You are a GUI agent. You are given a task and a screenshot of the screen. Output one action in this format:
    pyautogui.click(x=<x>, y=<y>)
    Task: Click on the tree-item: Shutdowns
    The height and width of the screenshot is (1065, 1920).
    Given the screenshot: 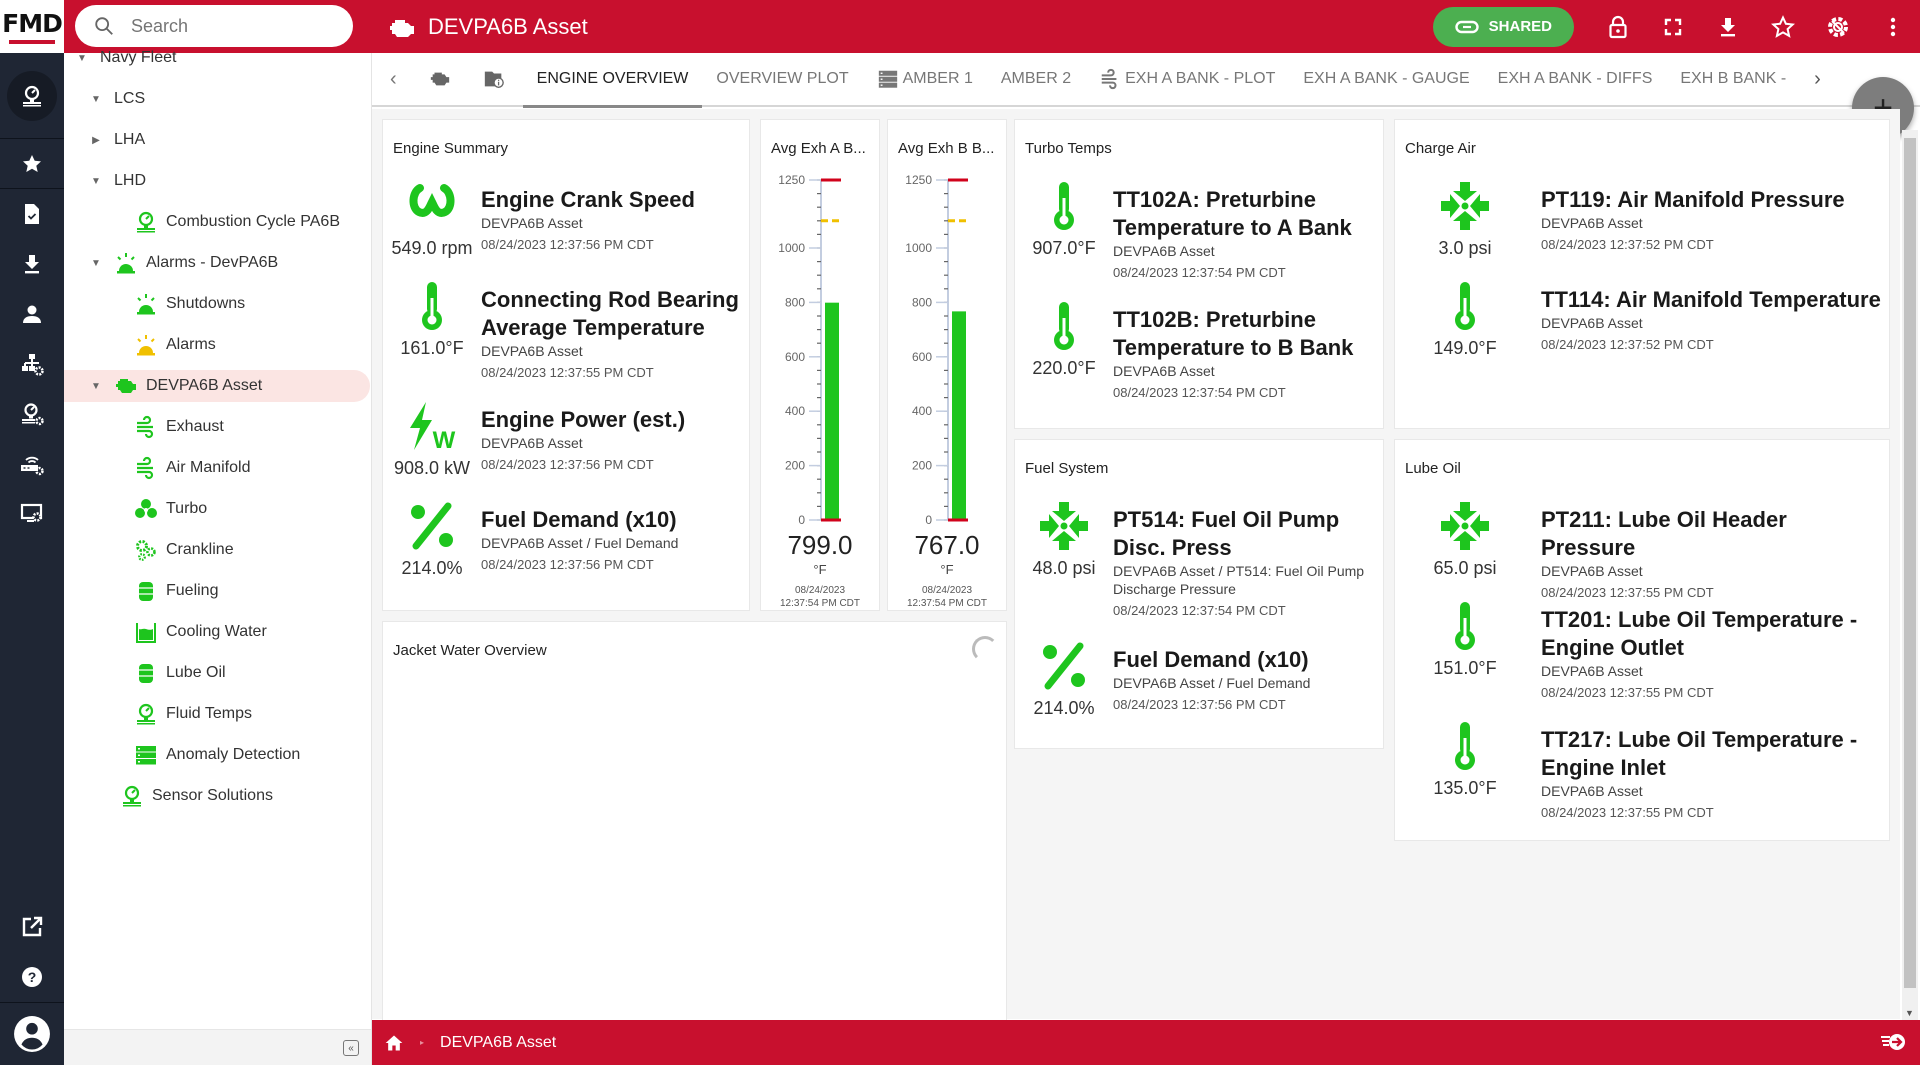 What is the action you would take?
    pyautogui.click(x=154, y=304)
    